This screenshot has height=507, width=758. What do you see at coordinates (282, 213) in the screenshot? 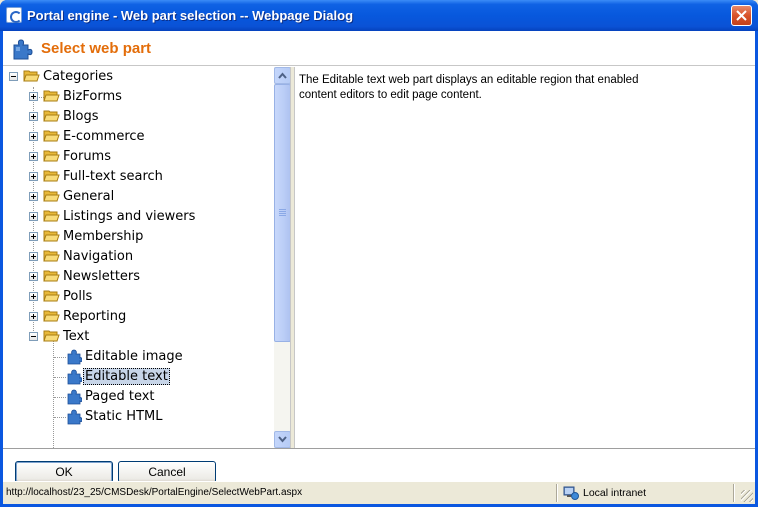
I see `scroll-thumb` at bounding box center [282, 213].